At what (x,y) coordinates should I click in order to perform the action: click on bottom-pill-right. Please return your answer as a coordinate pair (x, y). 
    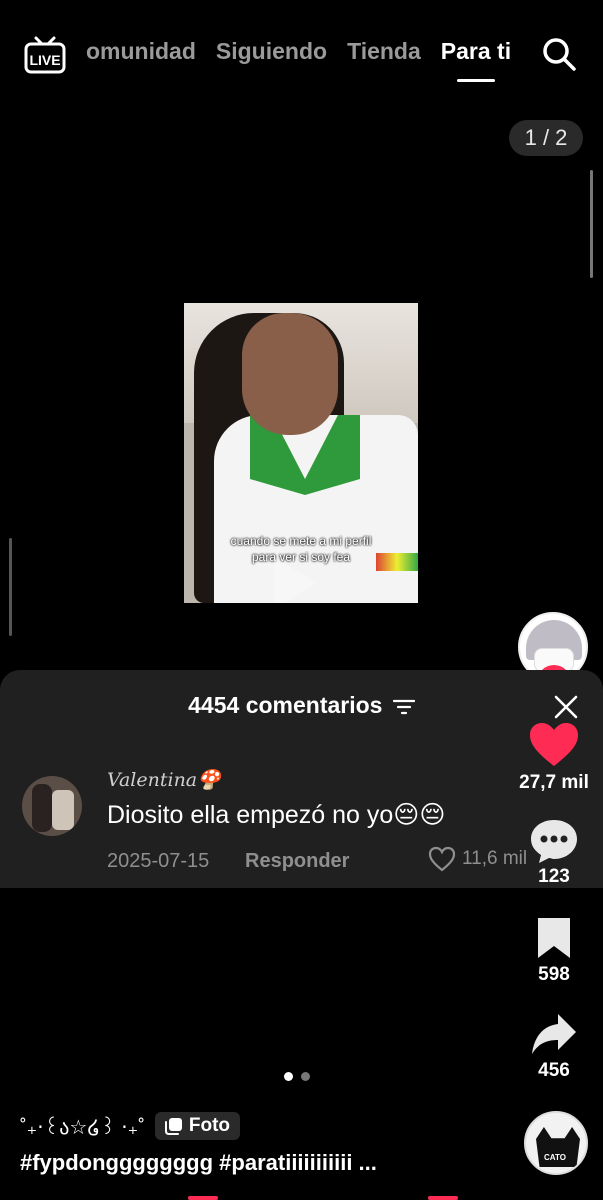
    Looking at the image, I should click on (443, 1198).